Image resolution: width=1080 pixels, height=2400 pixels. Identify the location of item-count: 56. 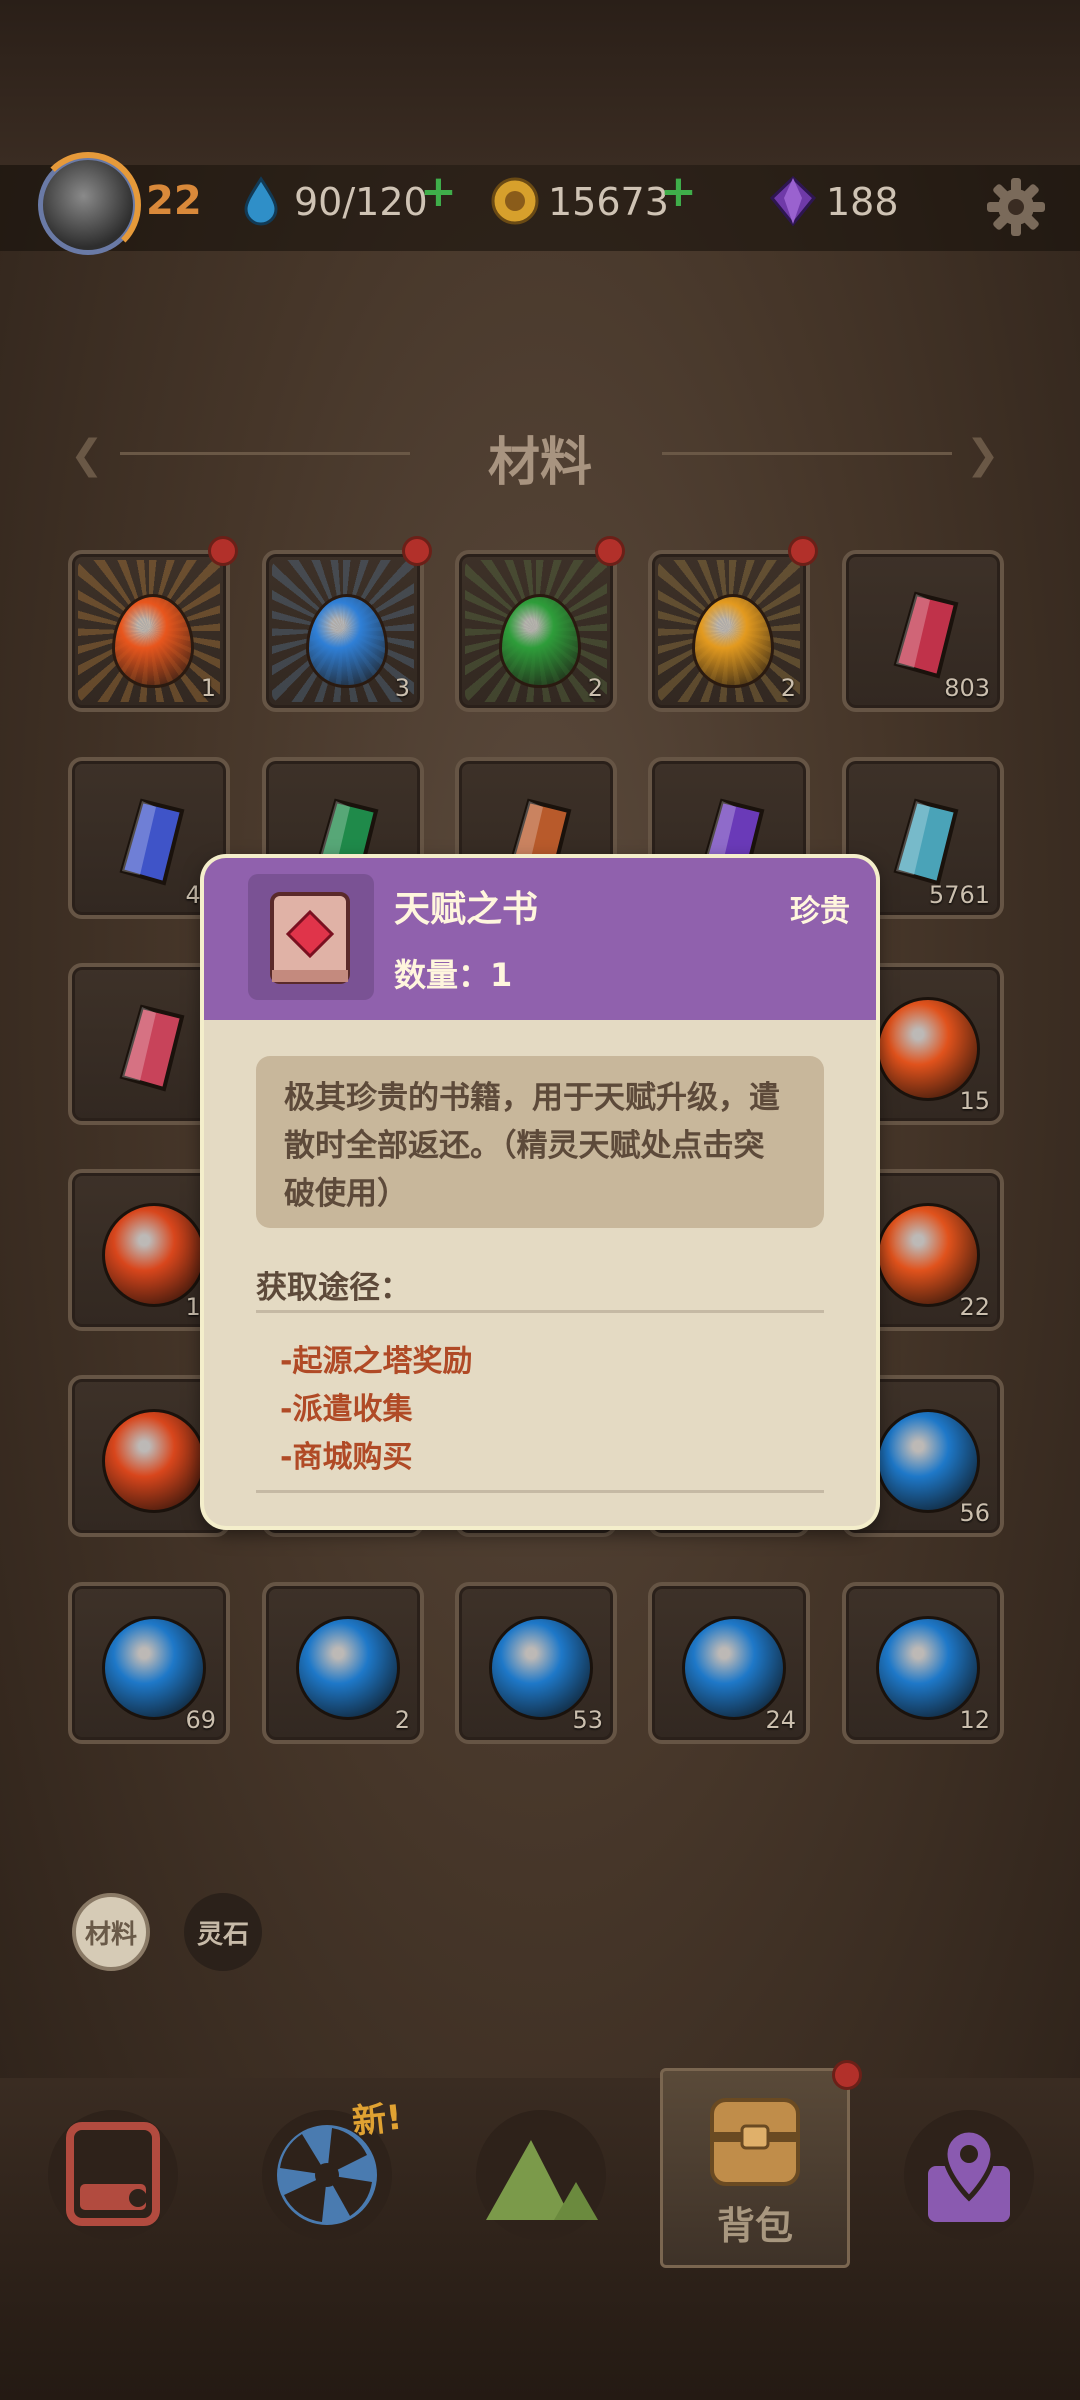
(974, 1513).